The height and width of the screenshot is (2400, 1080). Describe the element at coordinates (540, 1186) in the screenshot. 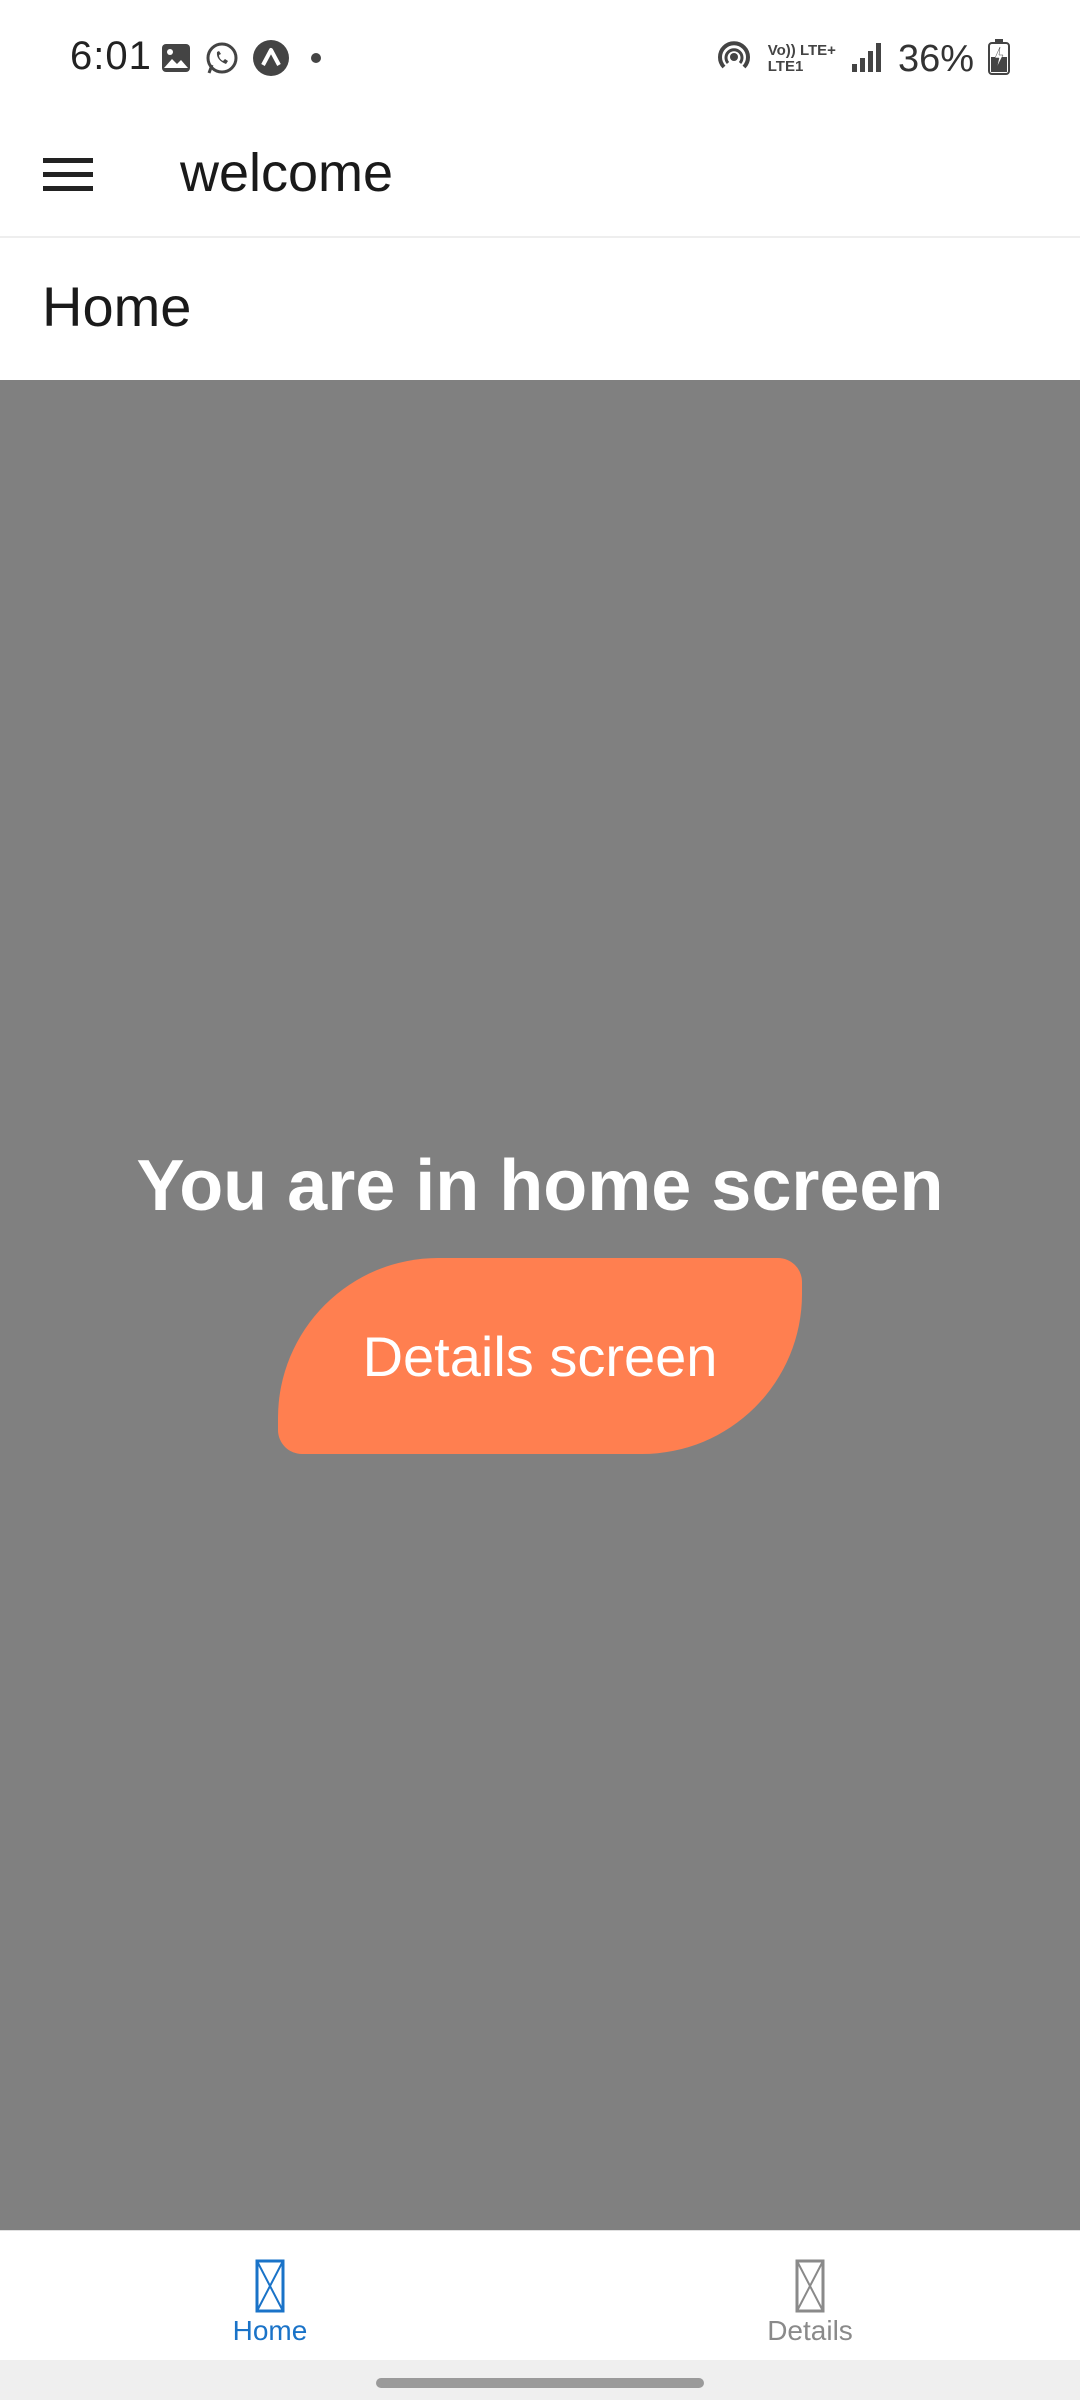

I see `headline-text: You are in home screen` at that location.